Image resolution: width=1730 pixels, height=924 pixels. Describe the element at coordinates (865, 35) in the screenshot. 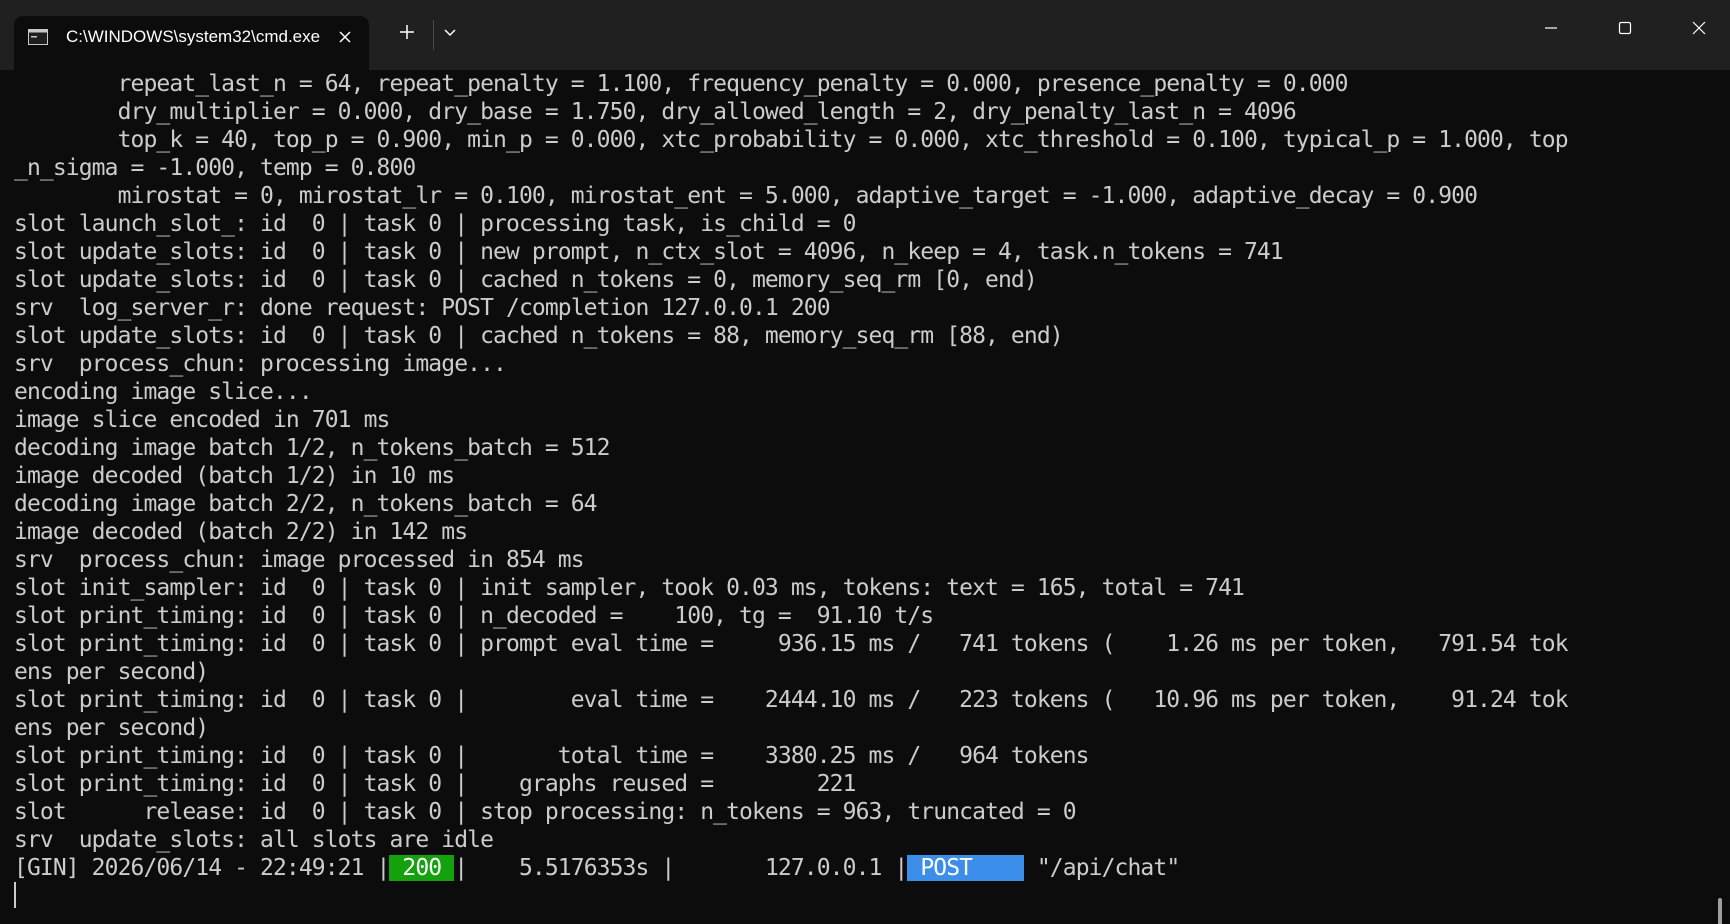

I see `title-bar: C:\WINDOWS\system32\cmd.exe` at that location.